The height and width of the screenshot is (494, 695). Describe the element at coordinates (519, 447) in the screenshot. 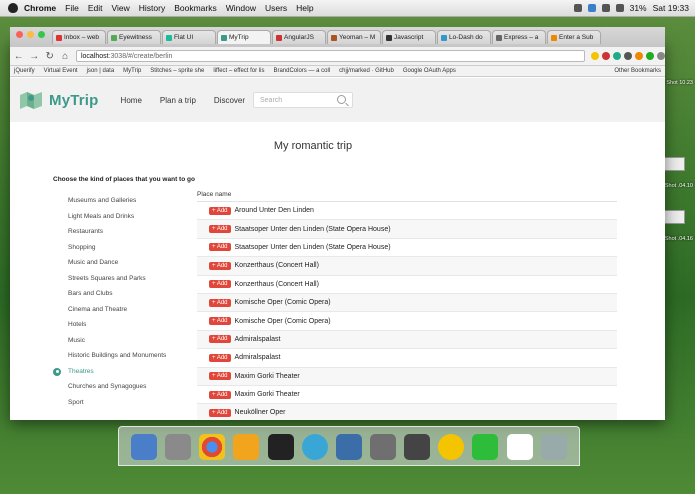

I see `document-icon` at that location.